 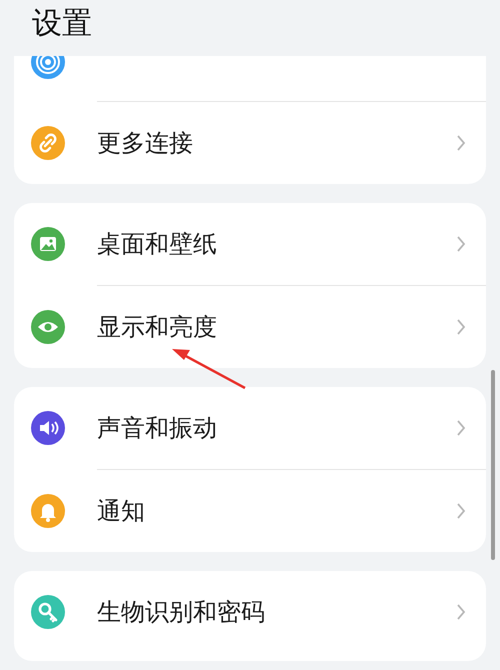 I want to click on settings-item: 更多连接, so click(x=291, y=142).